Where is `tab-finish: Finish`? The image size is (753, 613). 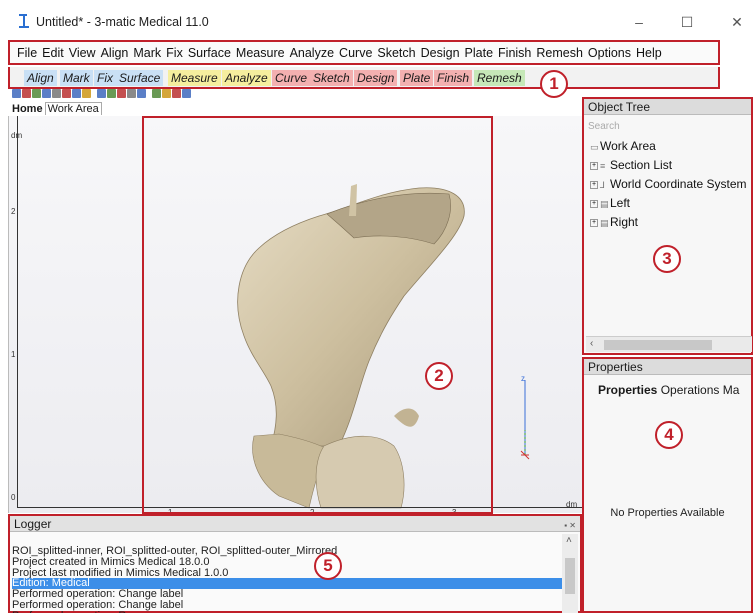
tab-finish: Finish is located at coordinates (453, 78).